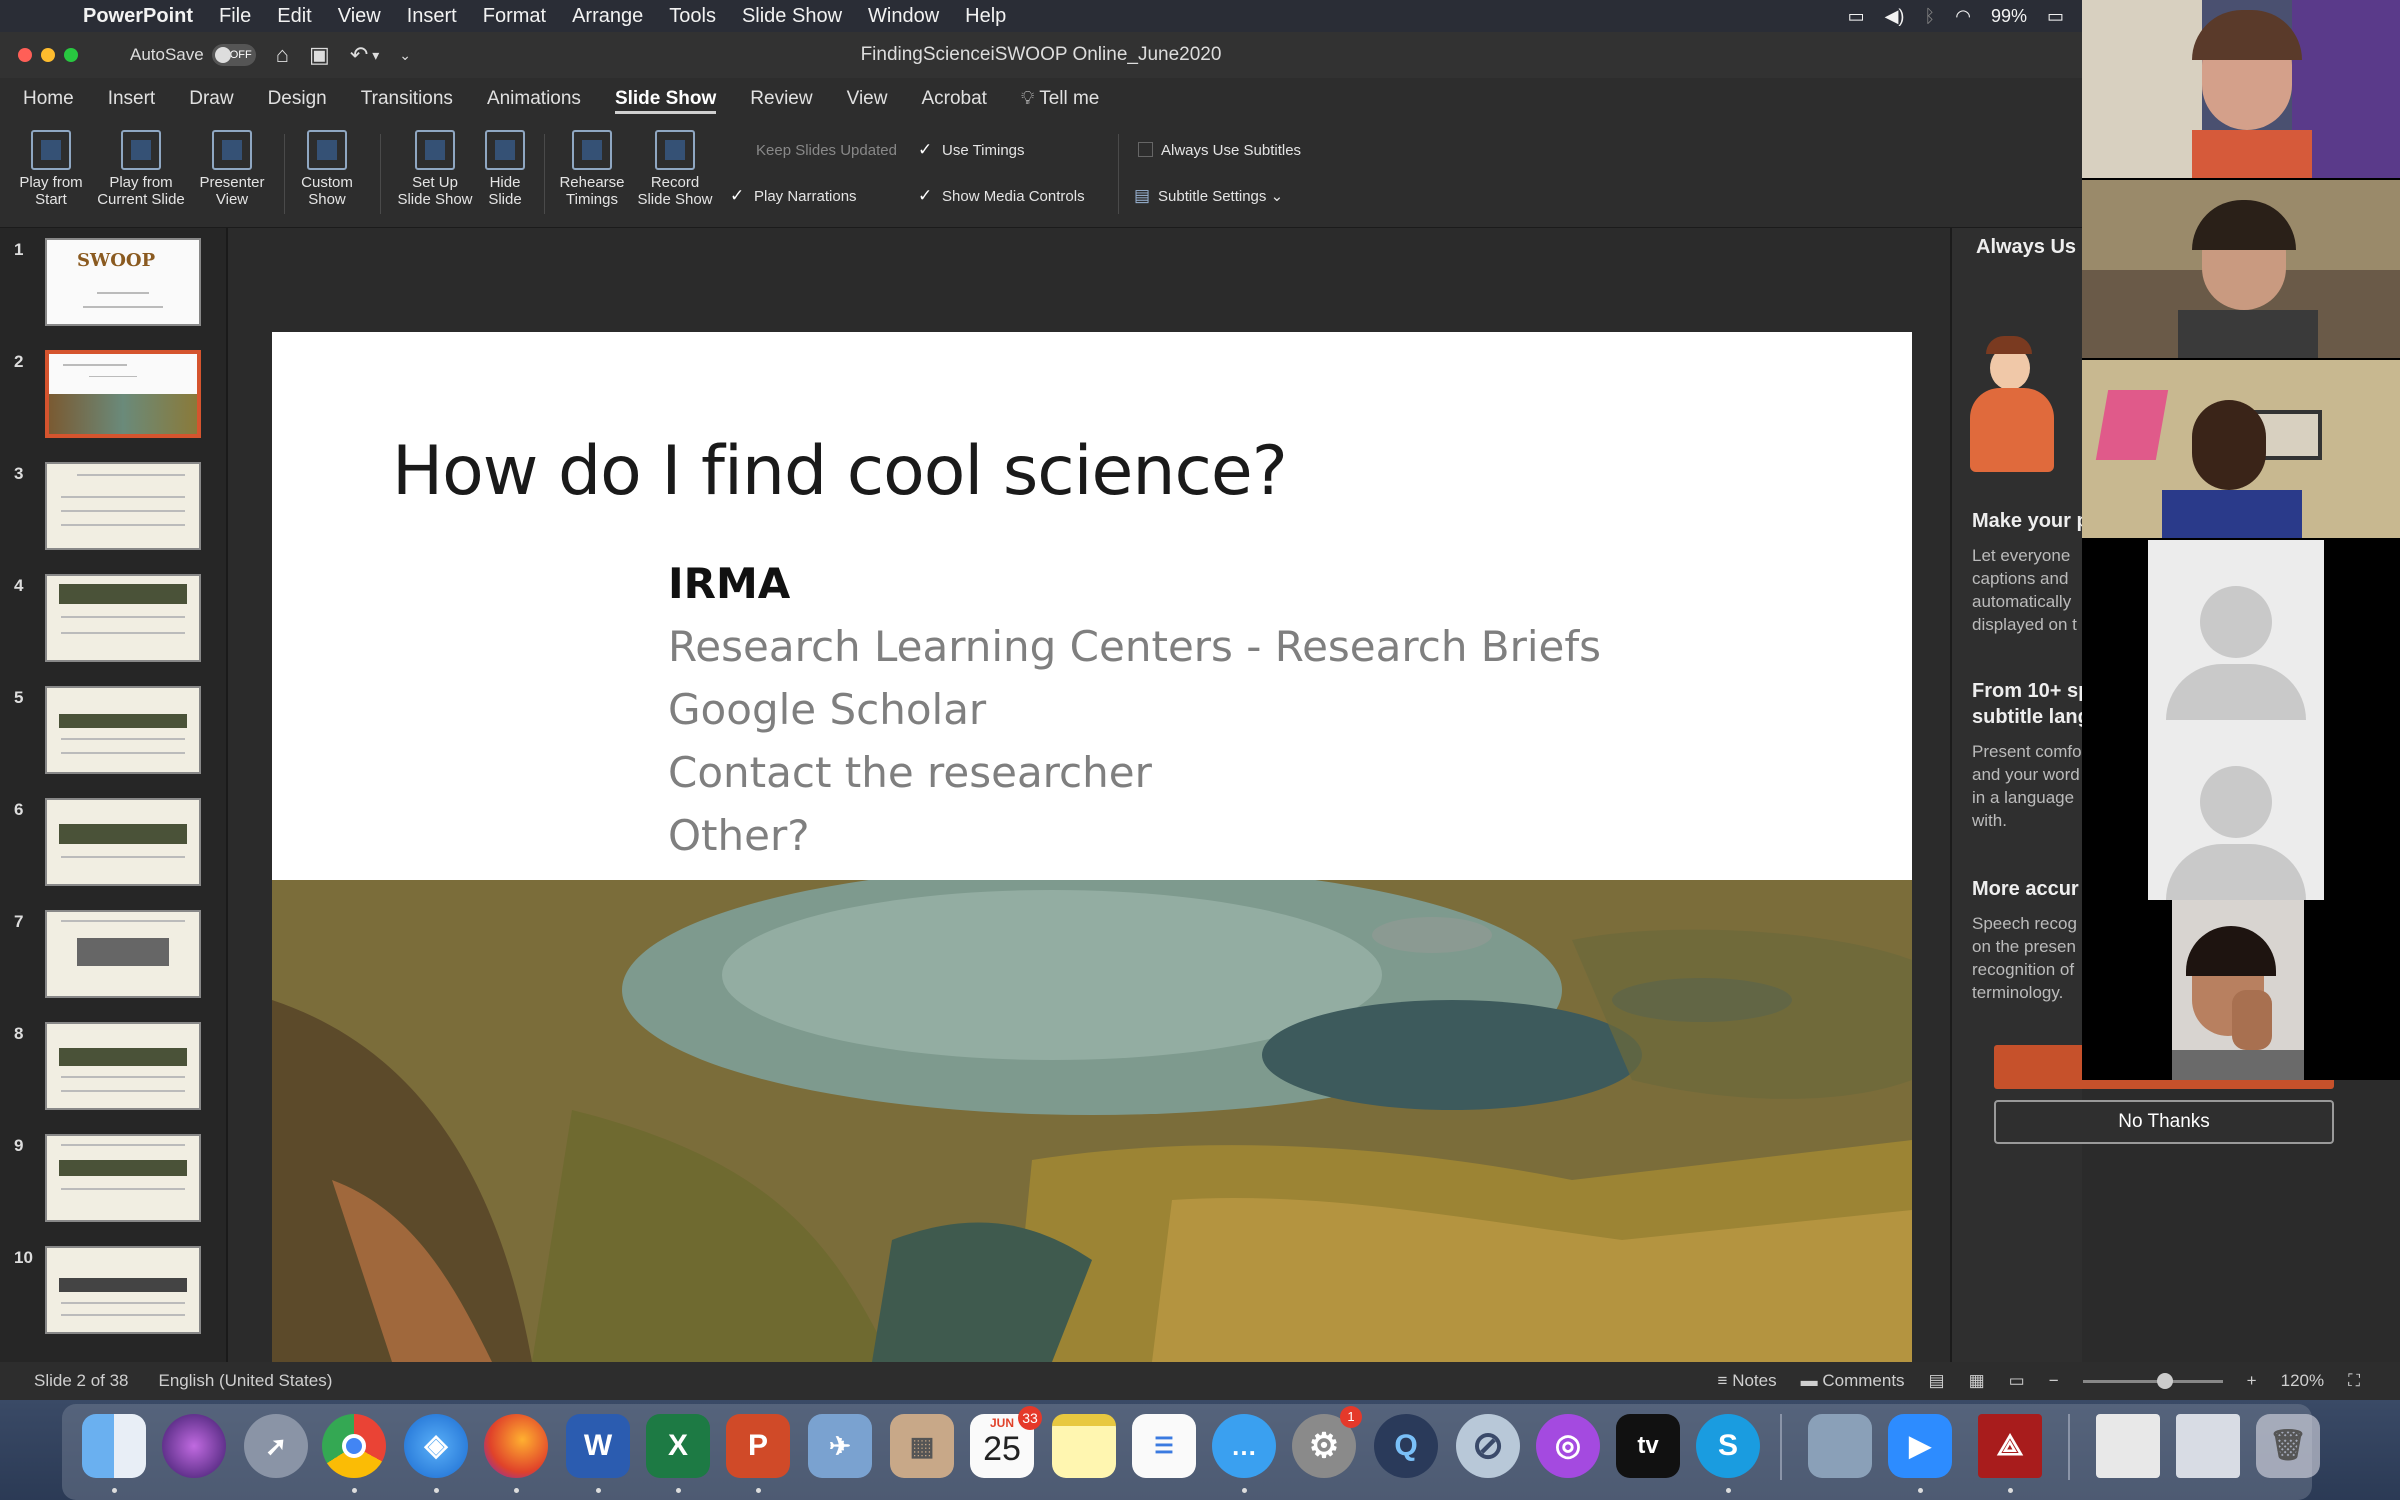  What do you see at coordinates (294, 16) in the screenshot?
I see `menu-edit: Edit` at bounding box center [294, 16].